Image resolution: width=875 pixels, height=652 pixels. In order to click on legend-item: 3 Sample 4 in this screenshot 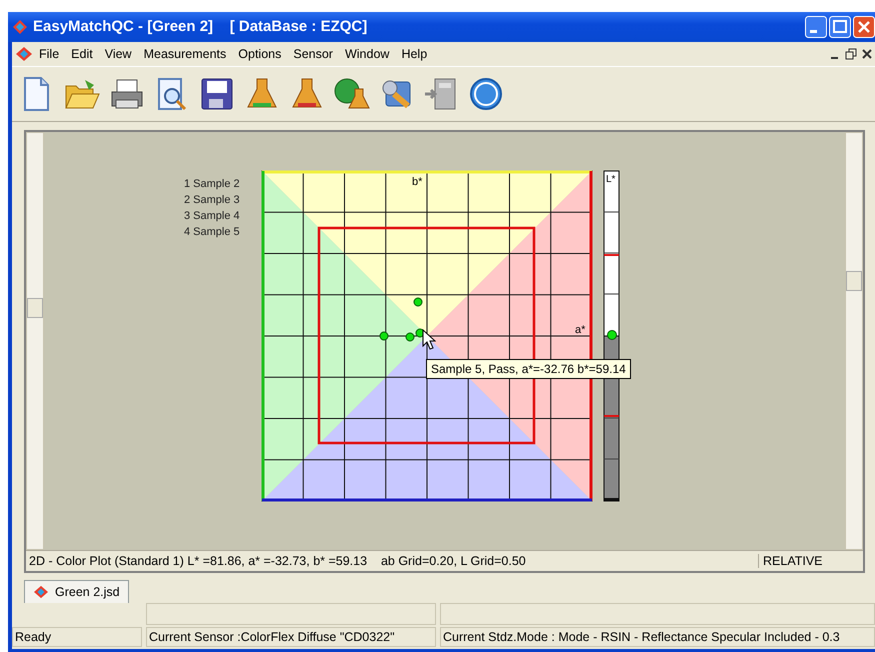, I will do `click(212, 216)`.